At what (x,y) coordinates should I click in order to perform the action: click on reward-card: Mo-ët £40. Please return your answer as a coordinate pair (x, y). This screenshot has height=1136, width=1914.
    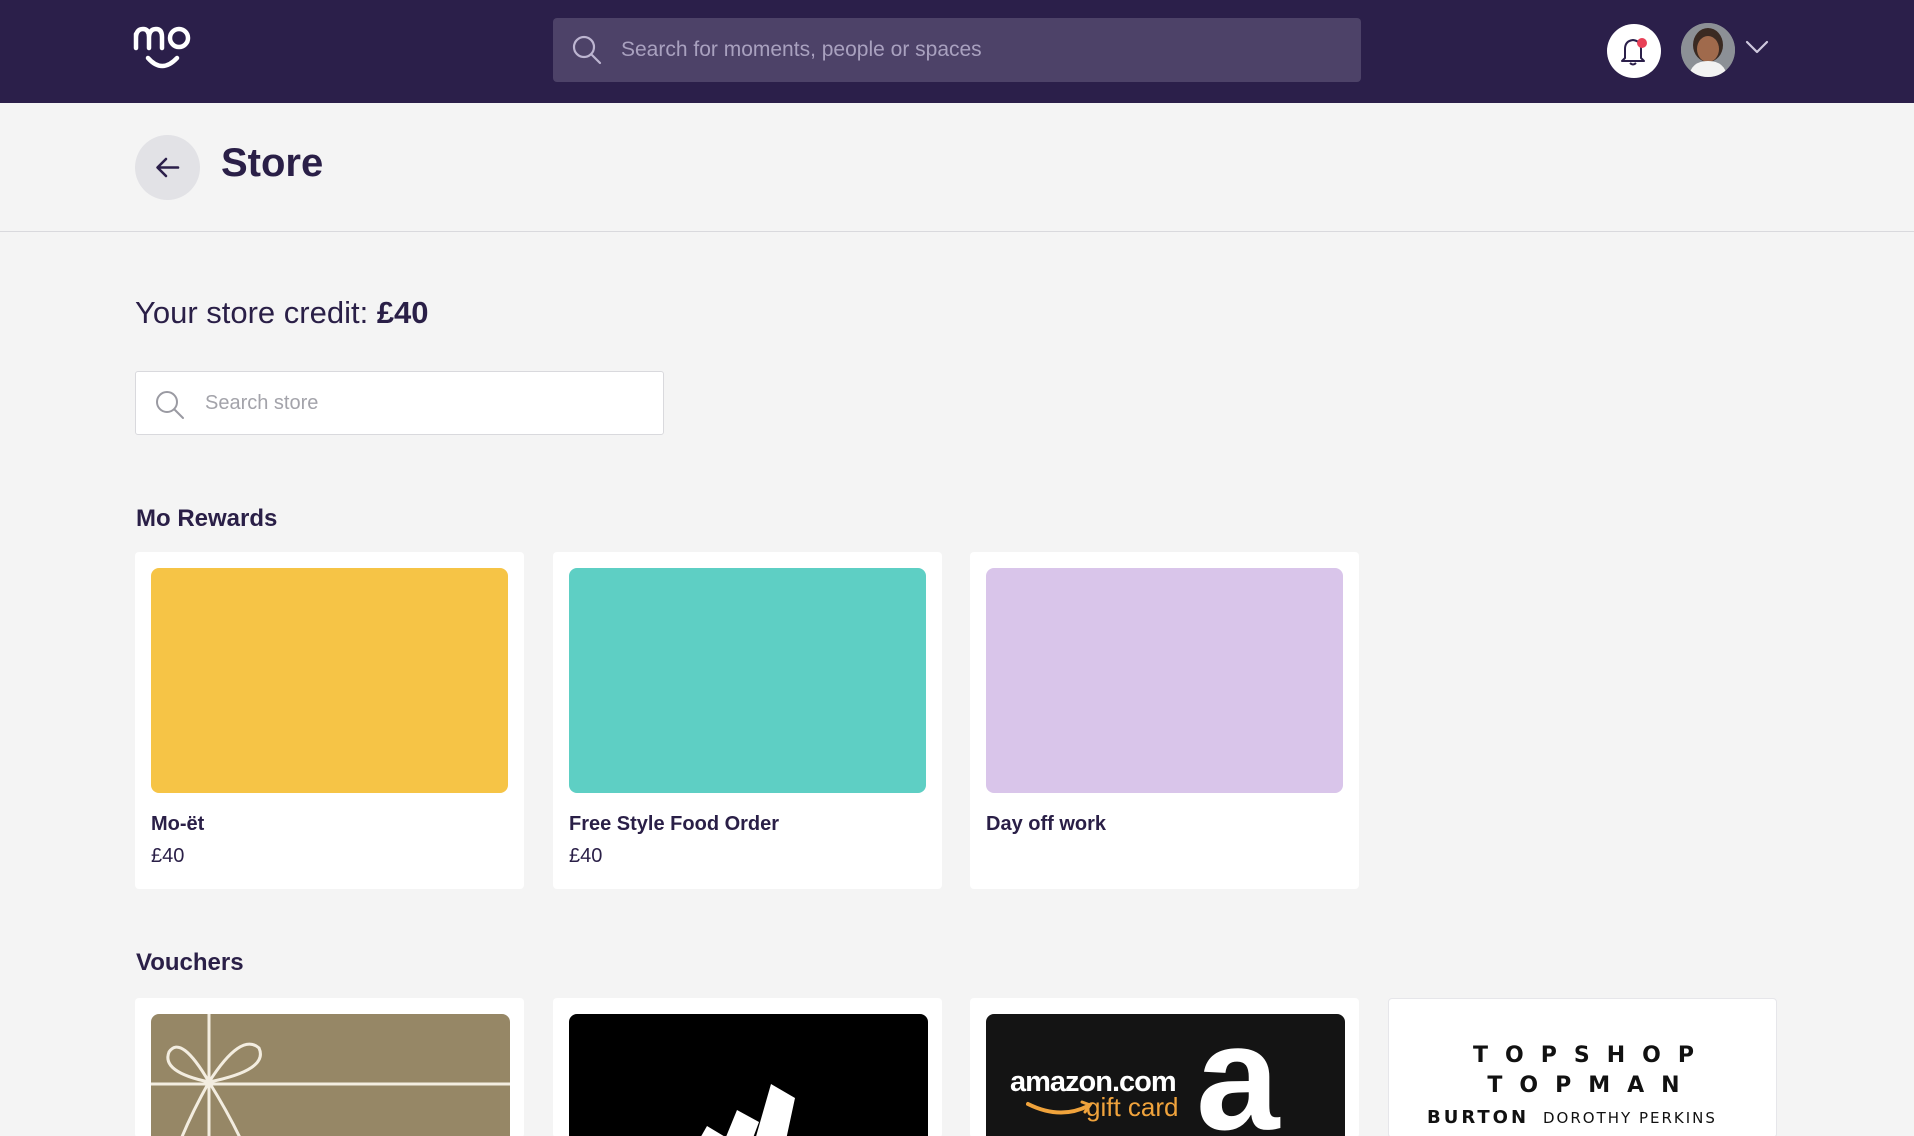
    Looking at the image, I should click on (329, 720).